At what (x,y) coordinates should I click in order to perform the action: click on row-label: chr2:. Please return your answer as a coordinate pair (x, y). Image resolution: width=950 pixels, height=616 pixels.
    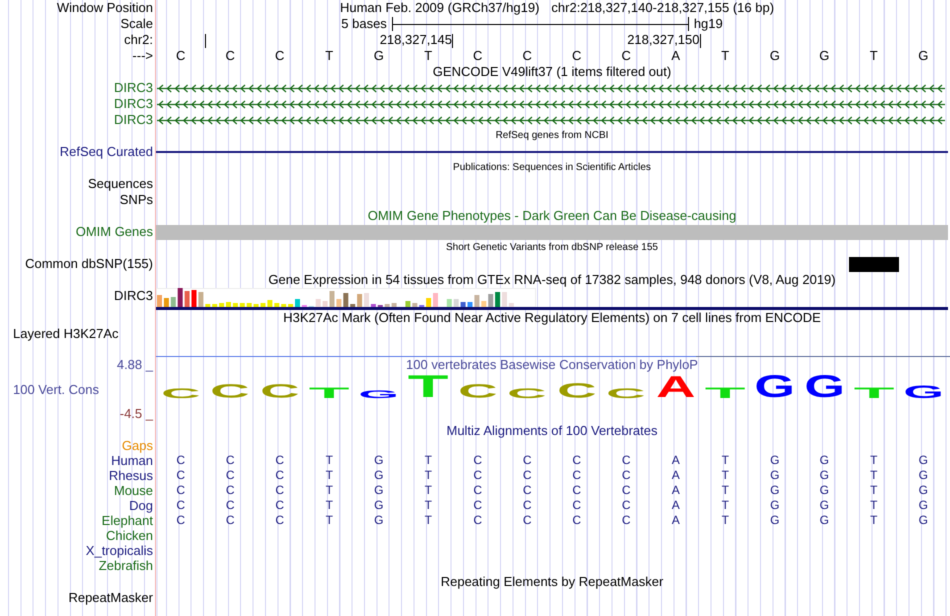
    Looking at the image, I should click on (138, 39).